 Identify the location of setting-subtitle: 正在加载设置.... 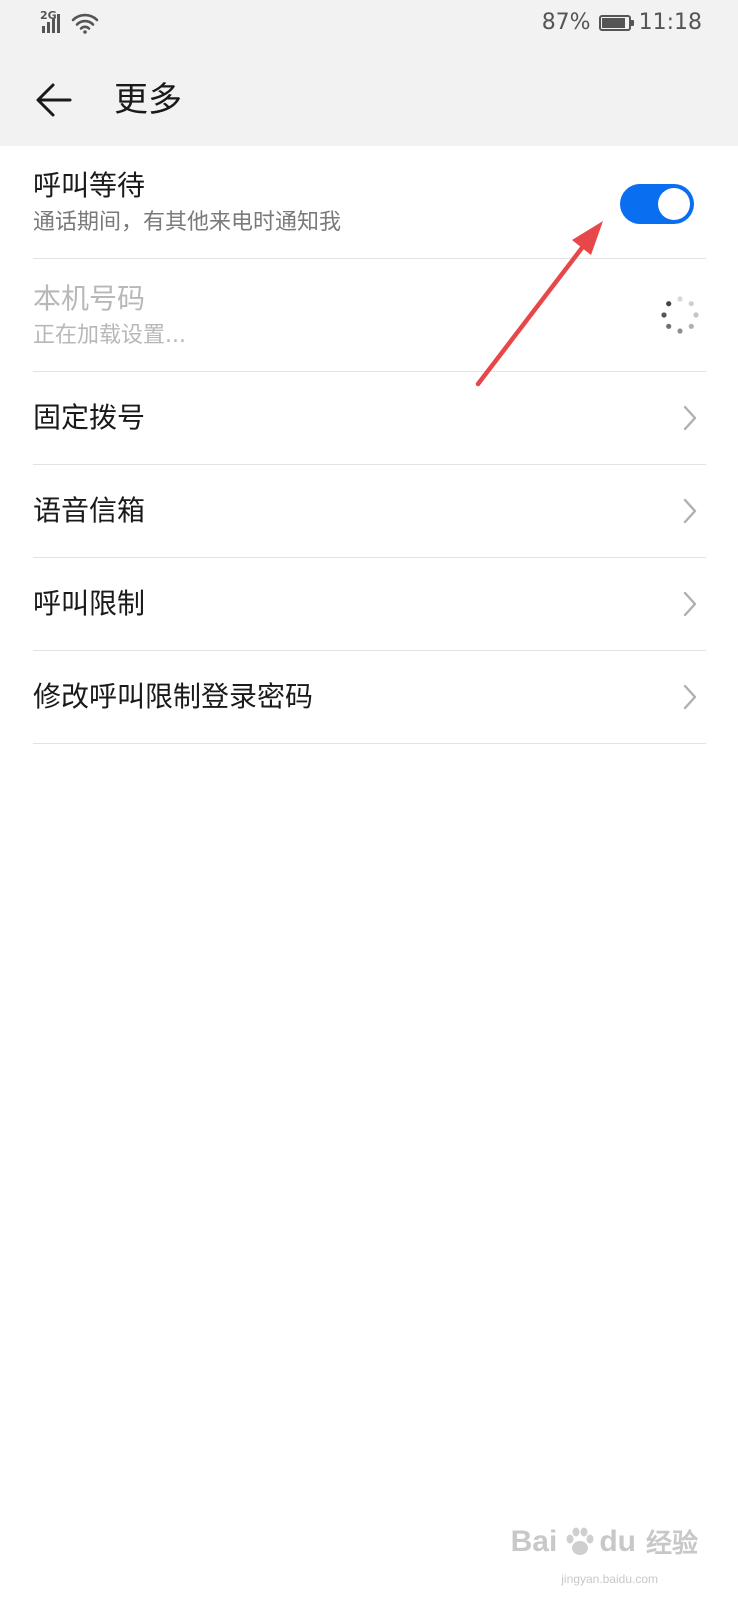
(109, 335).